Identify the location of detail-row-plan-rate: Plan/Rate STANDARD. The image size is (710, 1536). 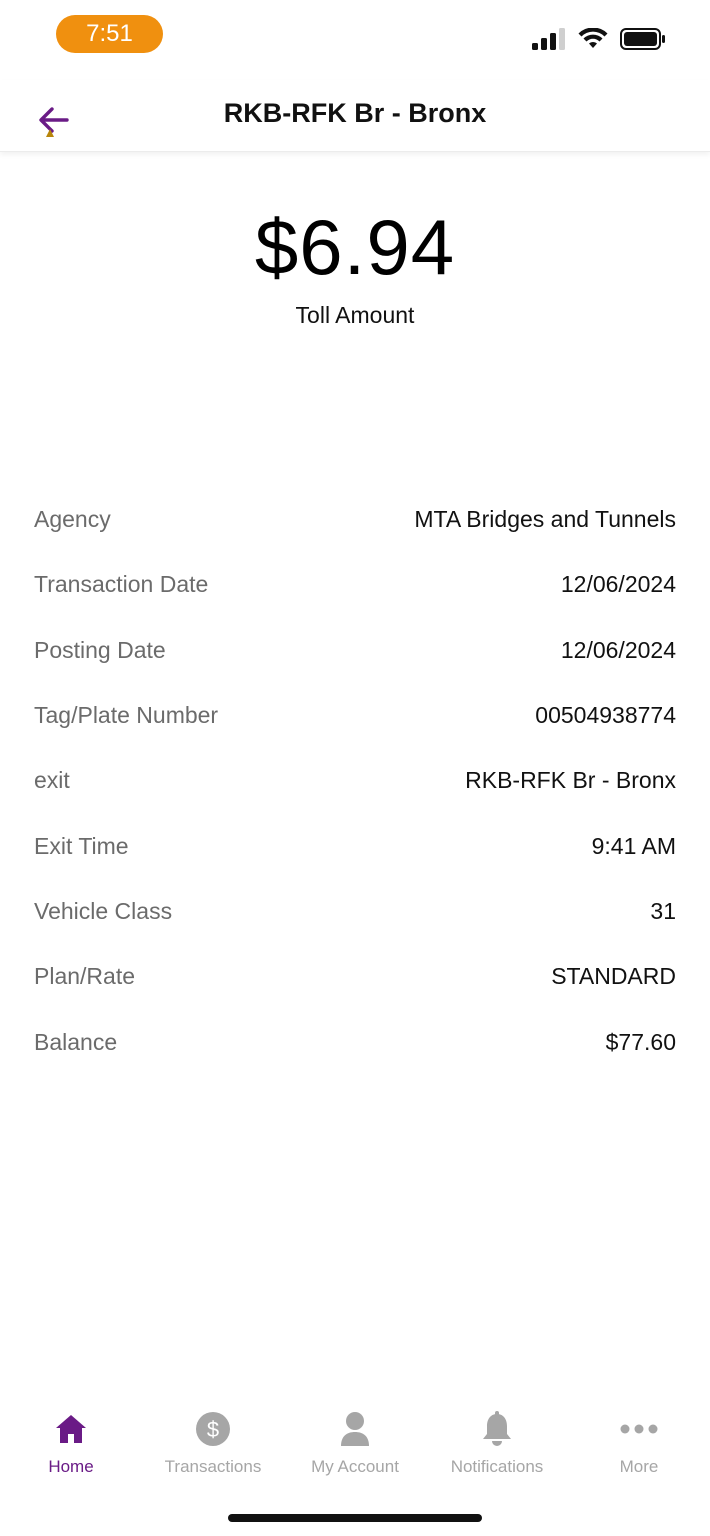
(355, 976).